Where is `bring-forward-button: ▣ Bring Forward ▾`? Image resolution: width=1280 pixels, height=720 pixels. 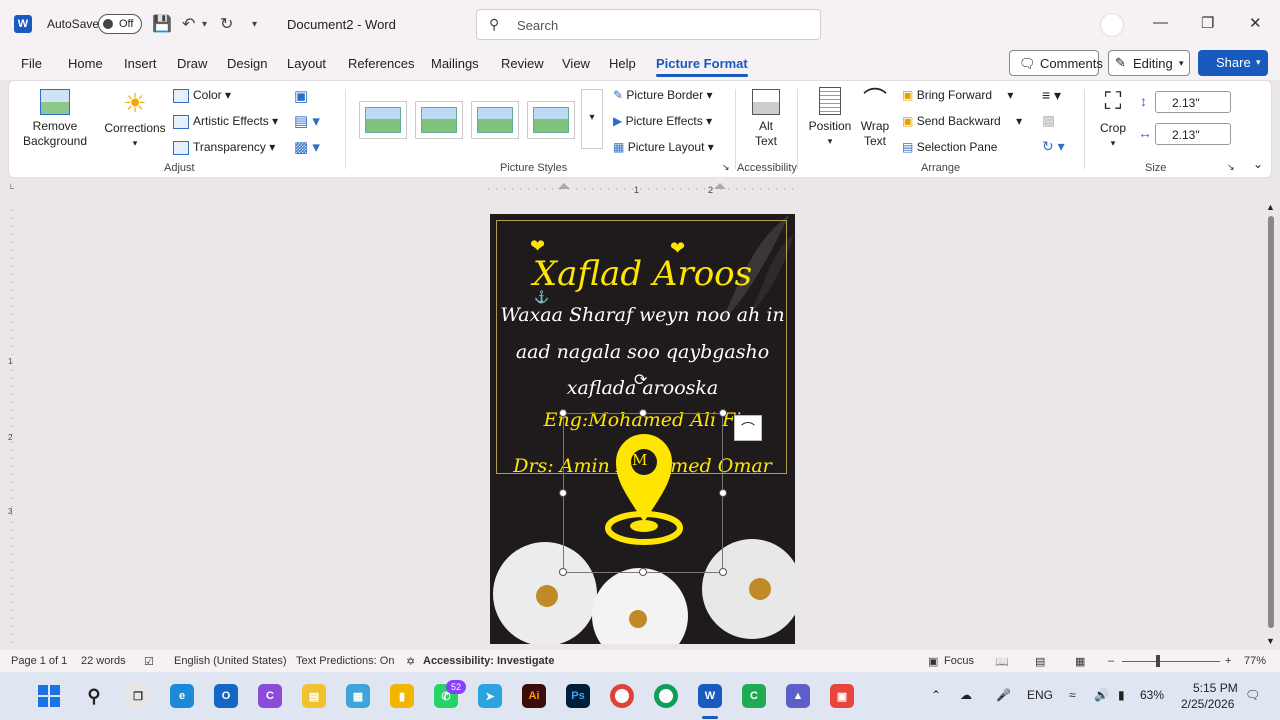 bring-forward-button: ▣ Bring Forward ▾ is located at coordinates (957, 95).